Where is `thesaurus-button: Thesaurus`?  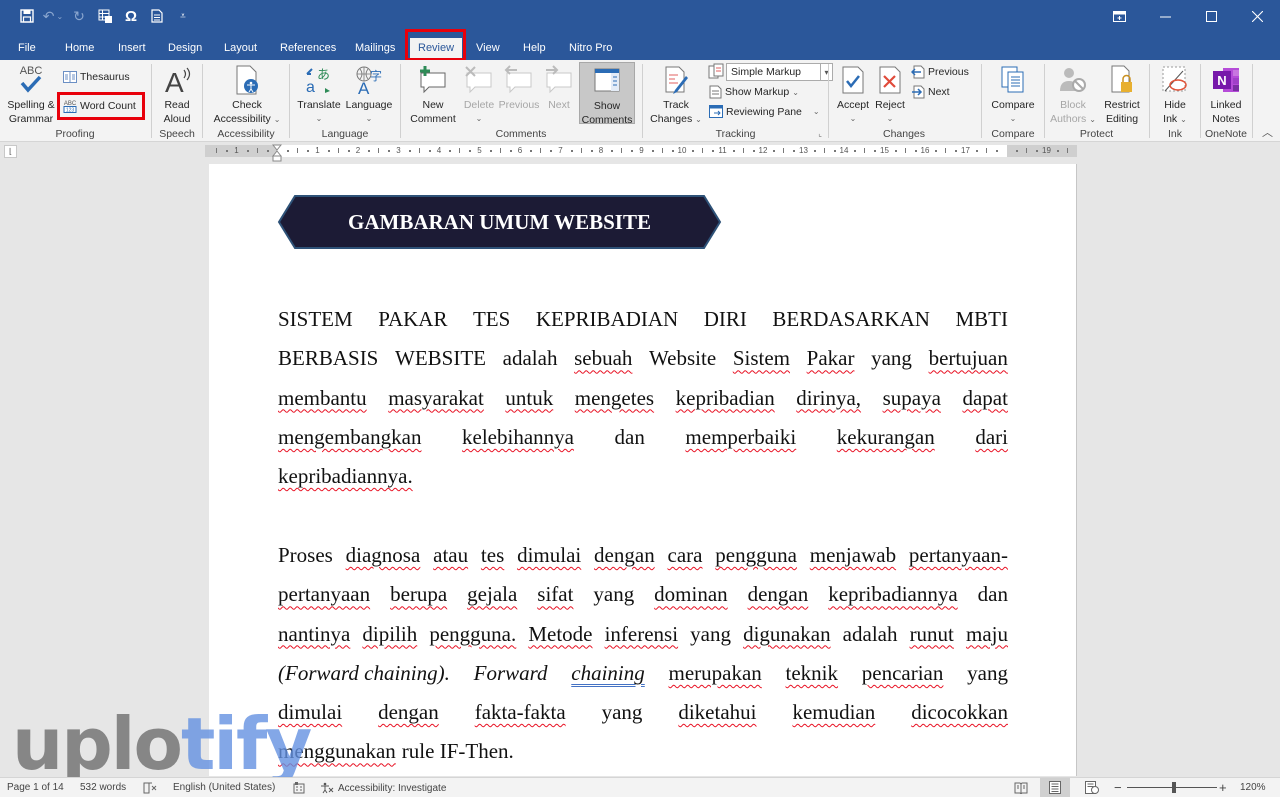
thesaurus-button: Thesaurus is located at coordinates (96, 77).